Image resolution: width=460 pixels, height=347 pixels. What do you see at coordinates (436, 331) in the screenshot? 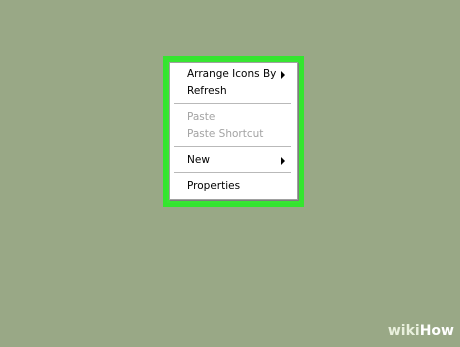
I see `watermark-part-how: How` at bounding box center [436, 331].